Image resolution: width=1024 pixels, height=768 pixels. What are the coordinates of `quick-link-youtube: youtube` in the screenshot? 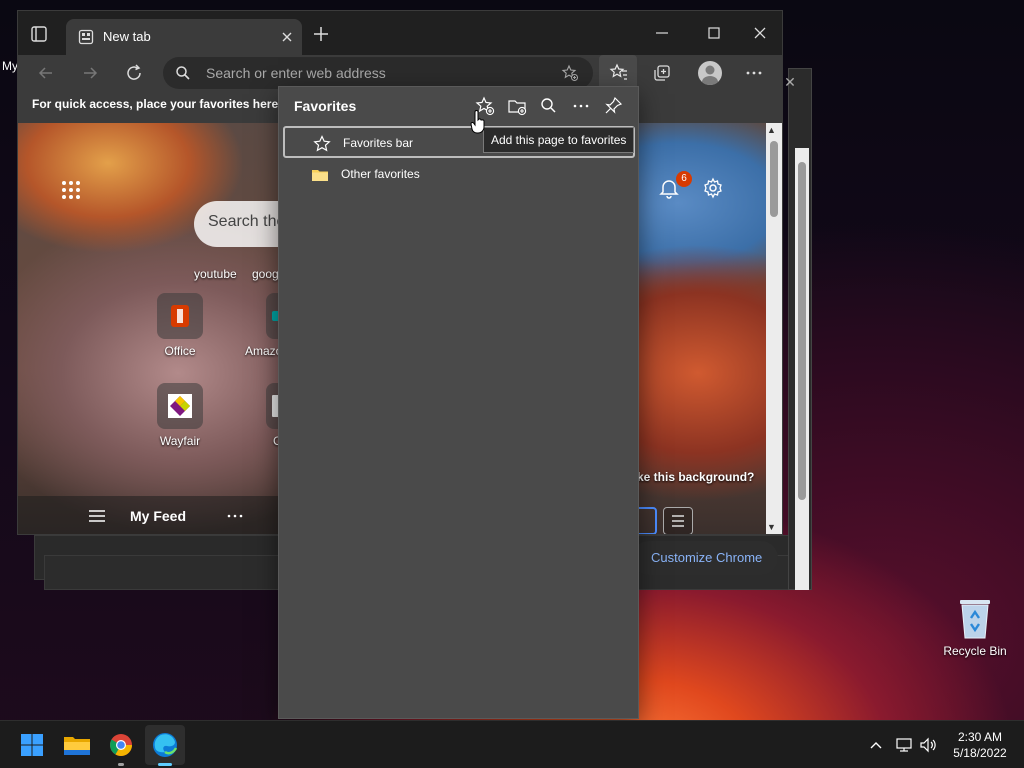 It's located at (215, 274).